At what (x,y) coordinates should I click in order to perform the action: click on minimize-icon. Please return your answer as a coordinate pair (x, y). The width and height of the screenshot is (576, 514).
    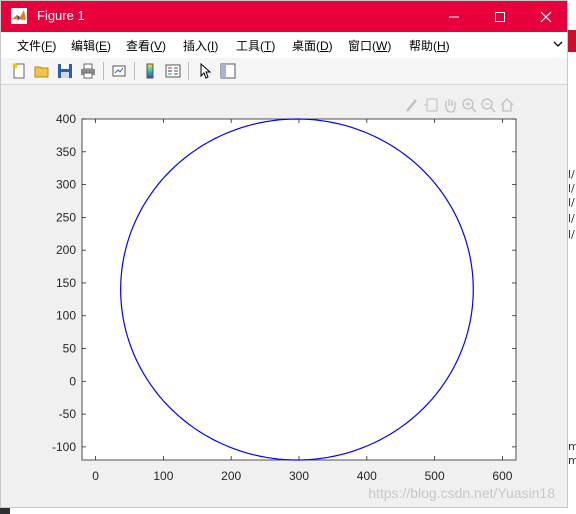
    Looking at the image, I should click on (454, 16).